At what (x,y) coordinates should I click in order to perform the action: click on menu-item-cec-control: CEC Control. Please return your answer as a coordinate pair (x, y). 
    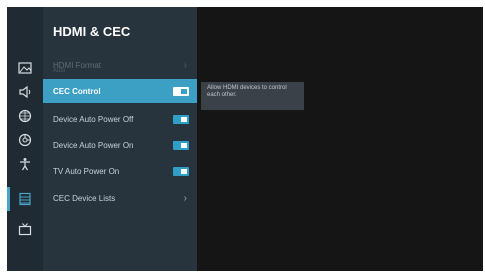
    Looking at the image, I should click on (120, 91).